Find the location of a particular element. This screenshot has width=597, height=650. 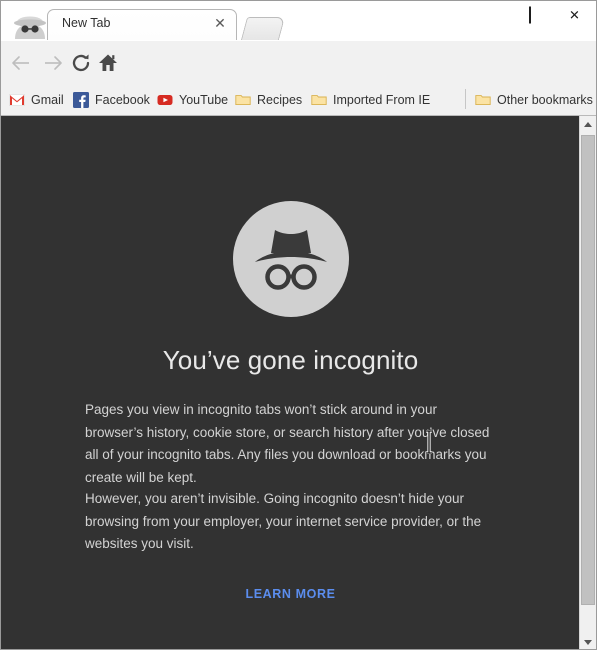

learn-more-link: LEARN MORE is located at coordinates (290, 594).